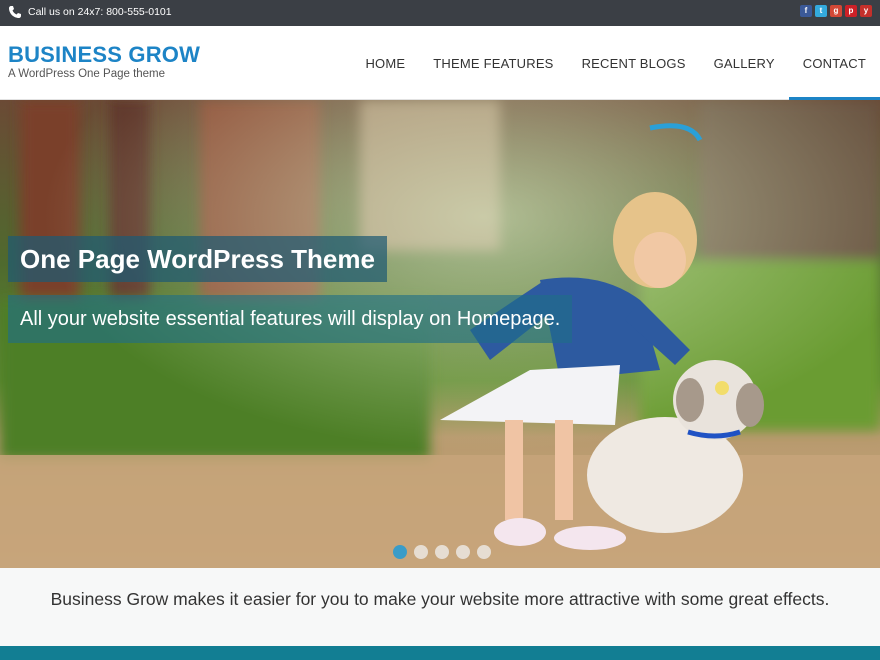 This screenshot has height=660, width=880. Describe the element at coordinates (104, 55) in the screenshot. I see `site-logo: BUSINESS GROW` at that location.